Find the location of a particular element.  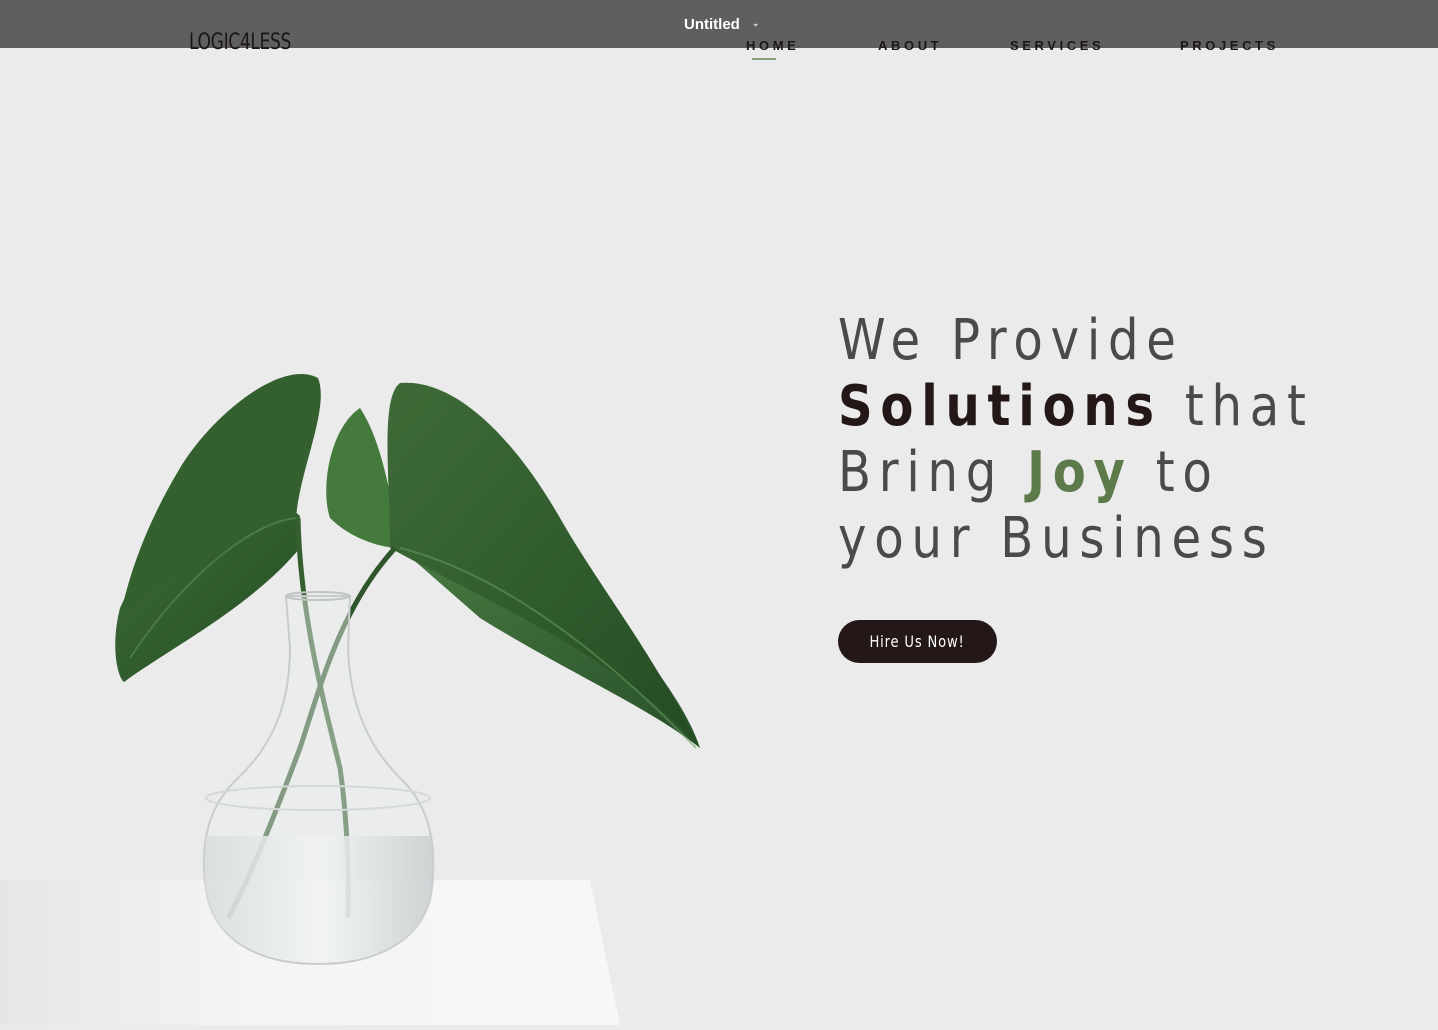

nav-about: ABOUT is located at coordinates (910, 45).